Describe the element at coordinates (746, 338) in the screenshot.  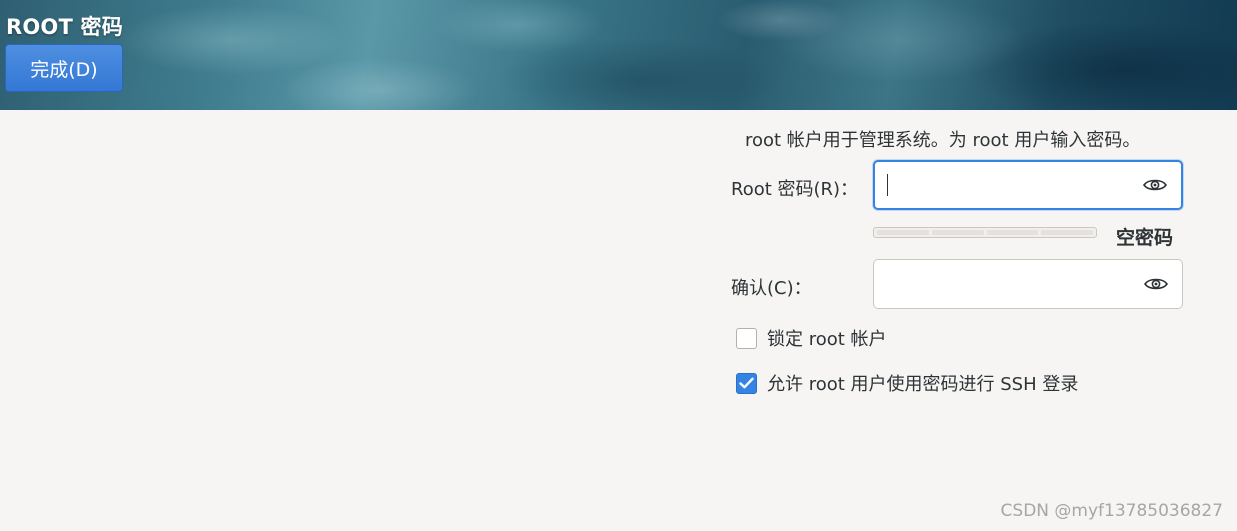
I see `lock-root-checkbox` at that location.